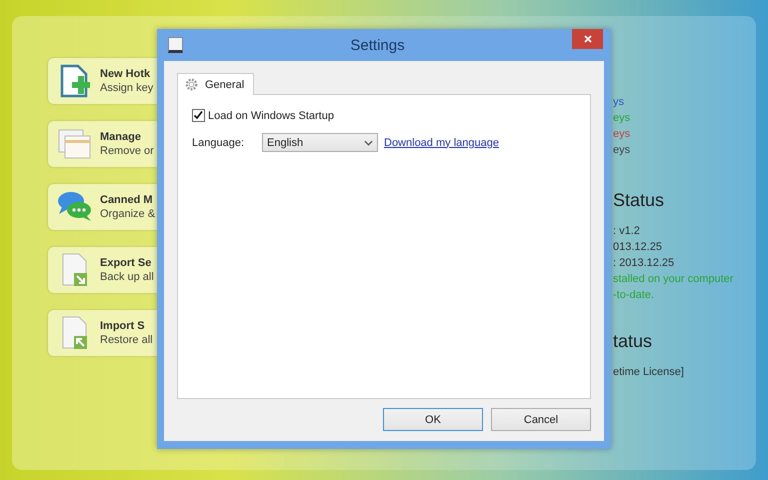  What do you see at coordinates (218, 142) in the screenshot?
I see `field-label: Language:` at bounding box center [218, 142].